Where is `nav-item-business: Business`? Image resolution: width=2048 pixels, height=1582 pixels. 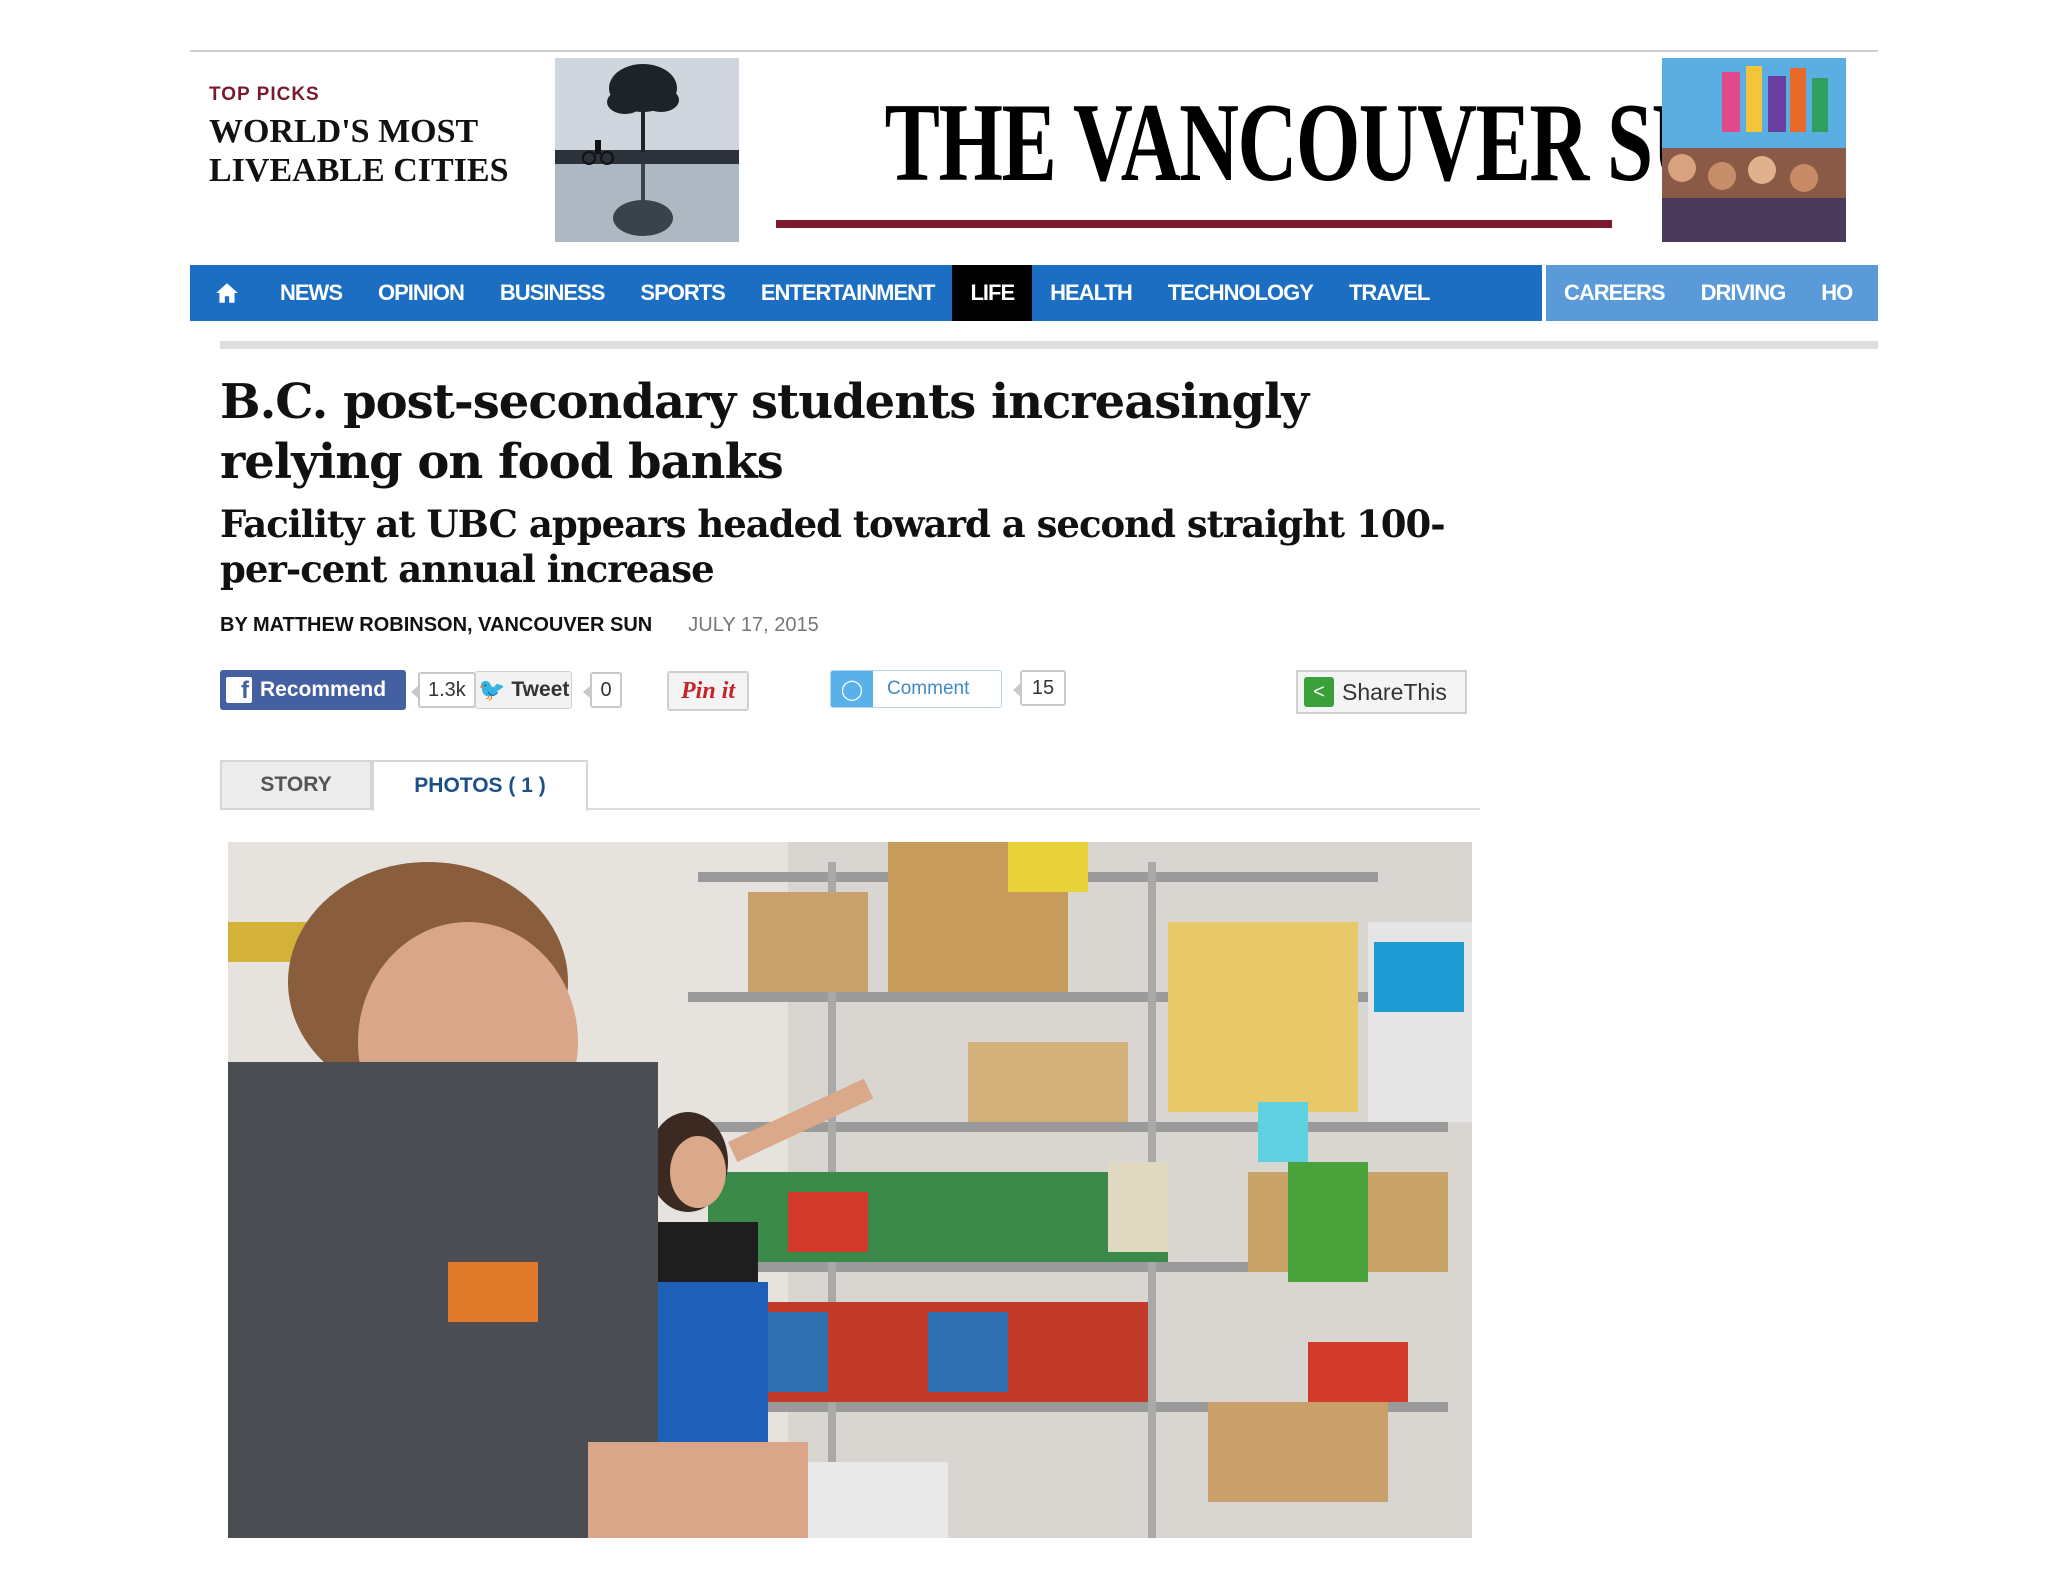
nav-item-business: Business is located at coordinates (552, 293).